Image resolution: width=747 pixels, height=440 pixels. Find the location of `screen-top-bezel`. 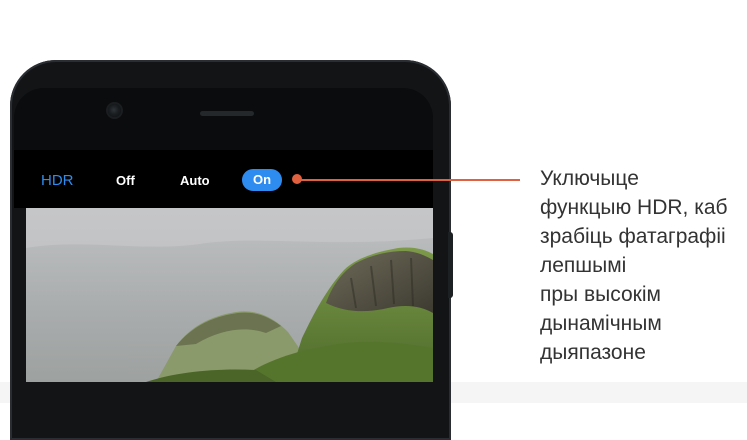

screen-top-bezel is located at coordinates (223, 119).